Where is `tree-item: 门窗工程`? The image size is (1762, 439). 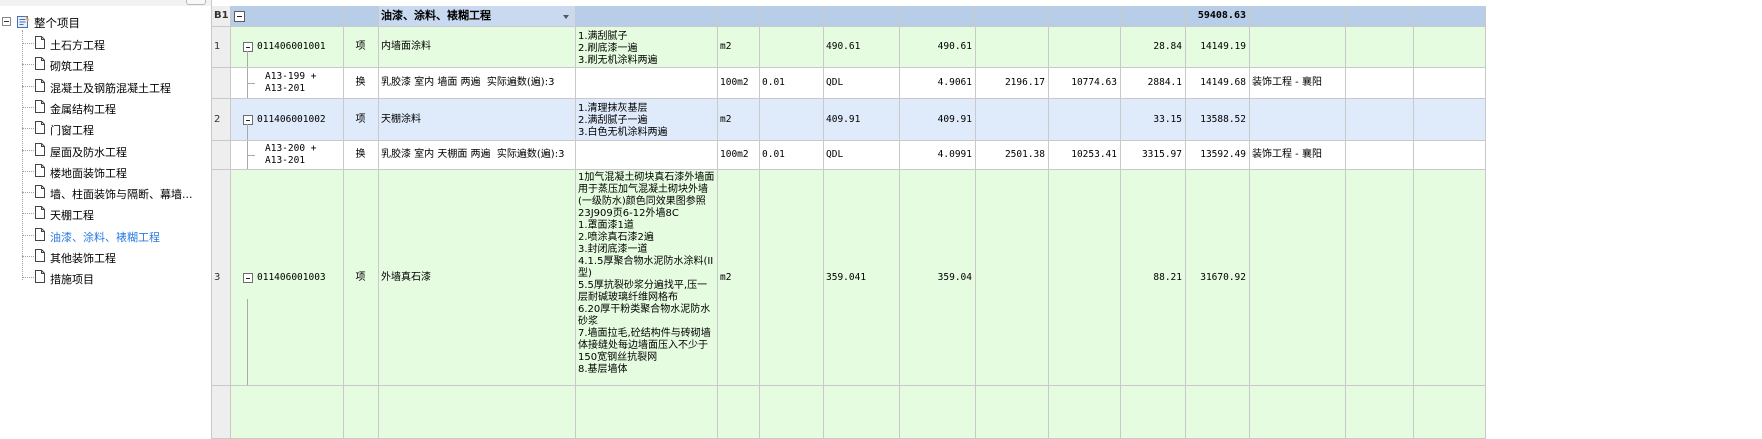
tree-item: 门窗工程 is located at coordinates (105, 128).